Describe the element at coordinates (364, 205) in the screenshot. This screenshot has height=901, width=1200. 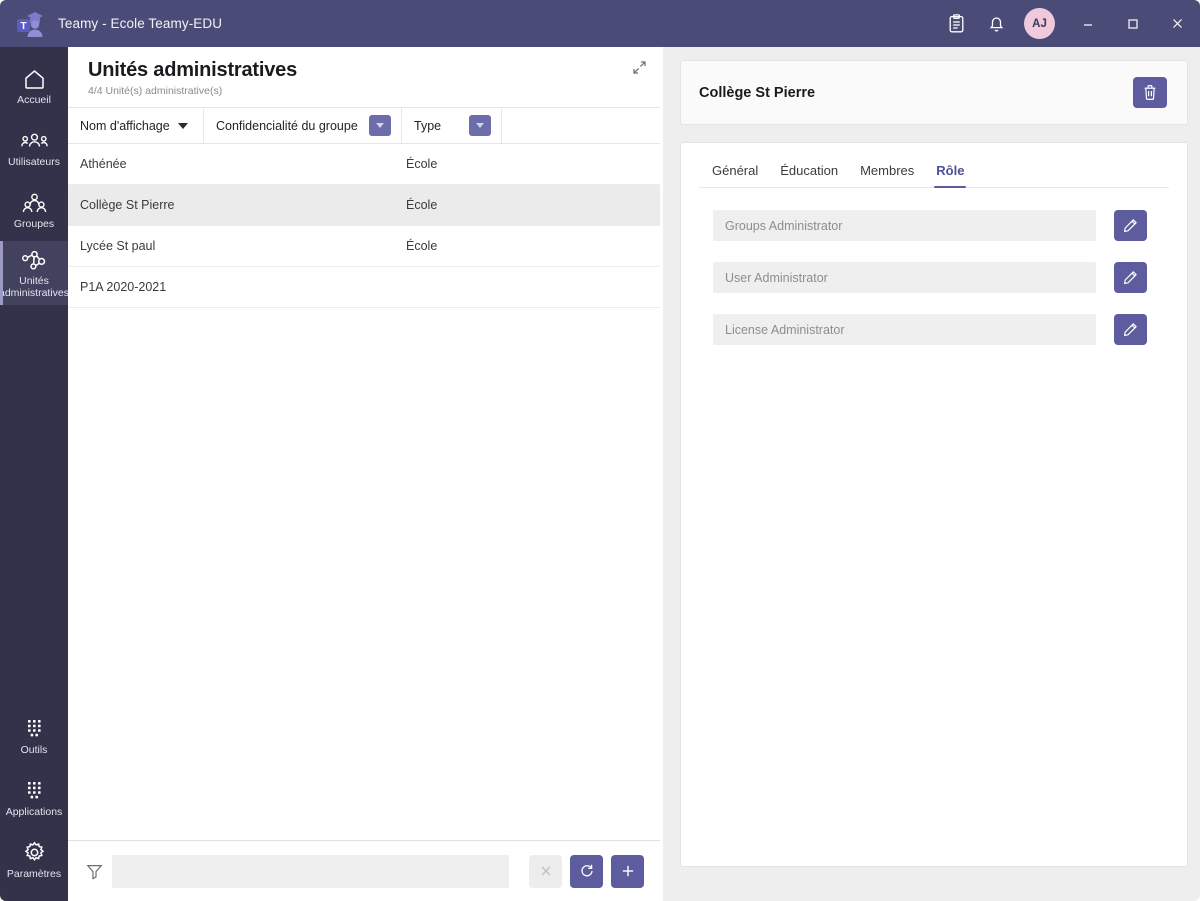
I see `table-row: Collège St Pierre École` at that location.